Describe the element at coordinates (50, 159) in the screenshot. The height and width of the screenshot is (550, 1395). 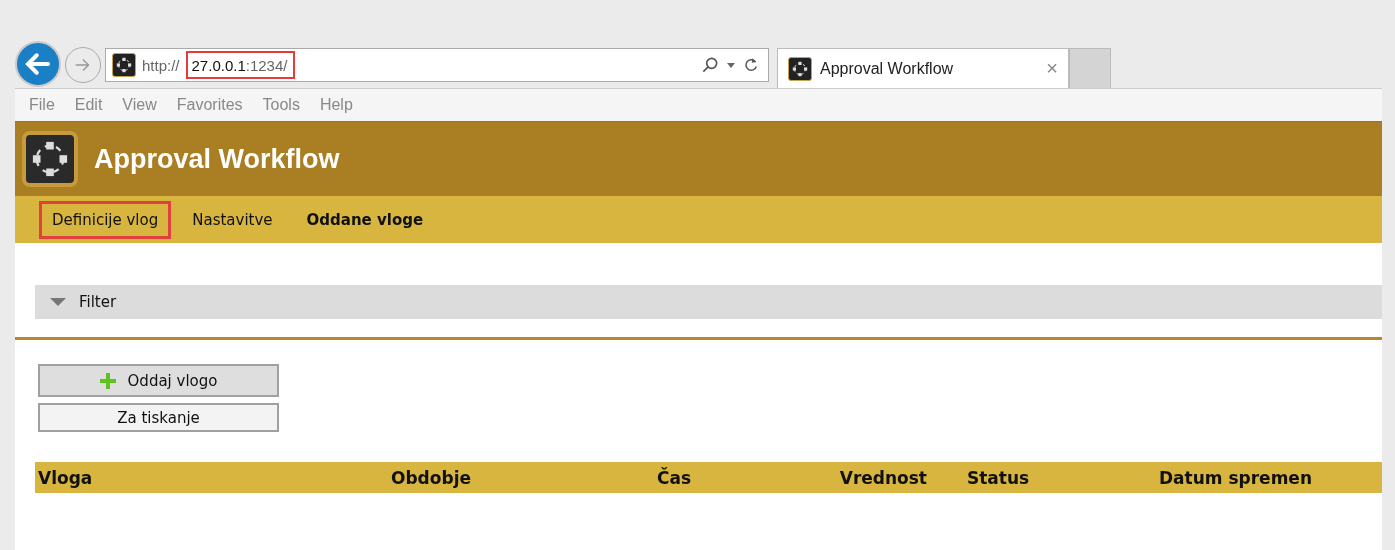
I see `logo-icon` at that location.